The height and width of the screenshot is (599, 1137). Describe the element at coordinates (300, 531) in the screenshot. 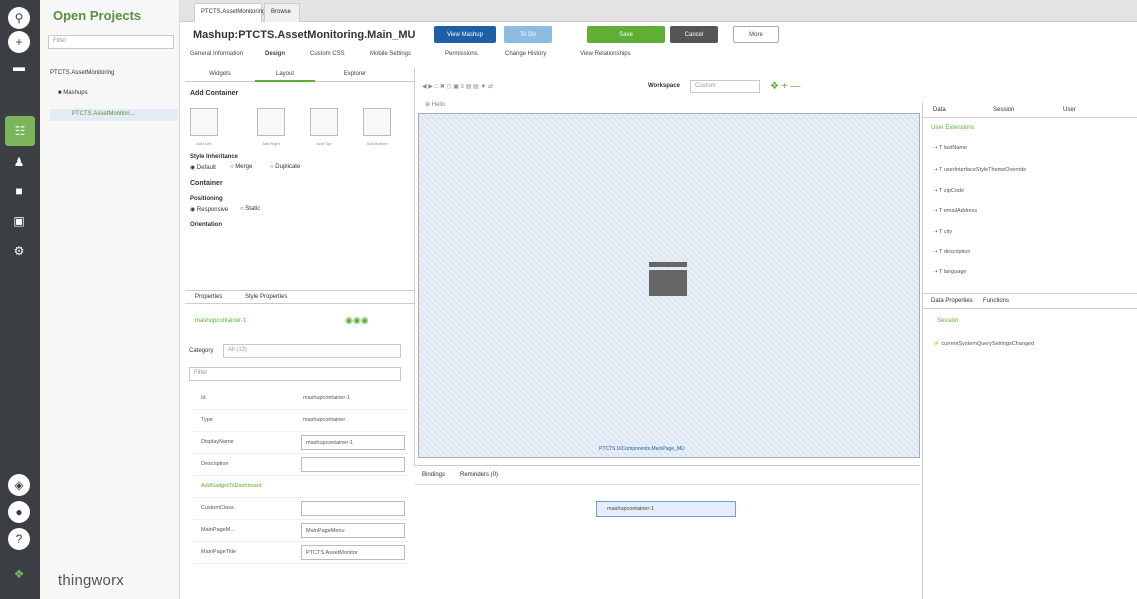

I see `property-row: MainPageM... MainPageMenu` at that location.